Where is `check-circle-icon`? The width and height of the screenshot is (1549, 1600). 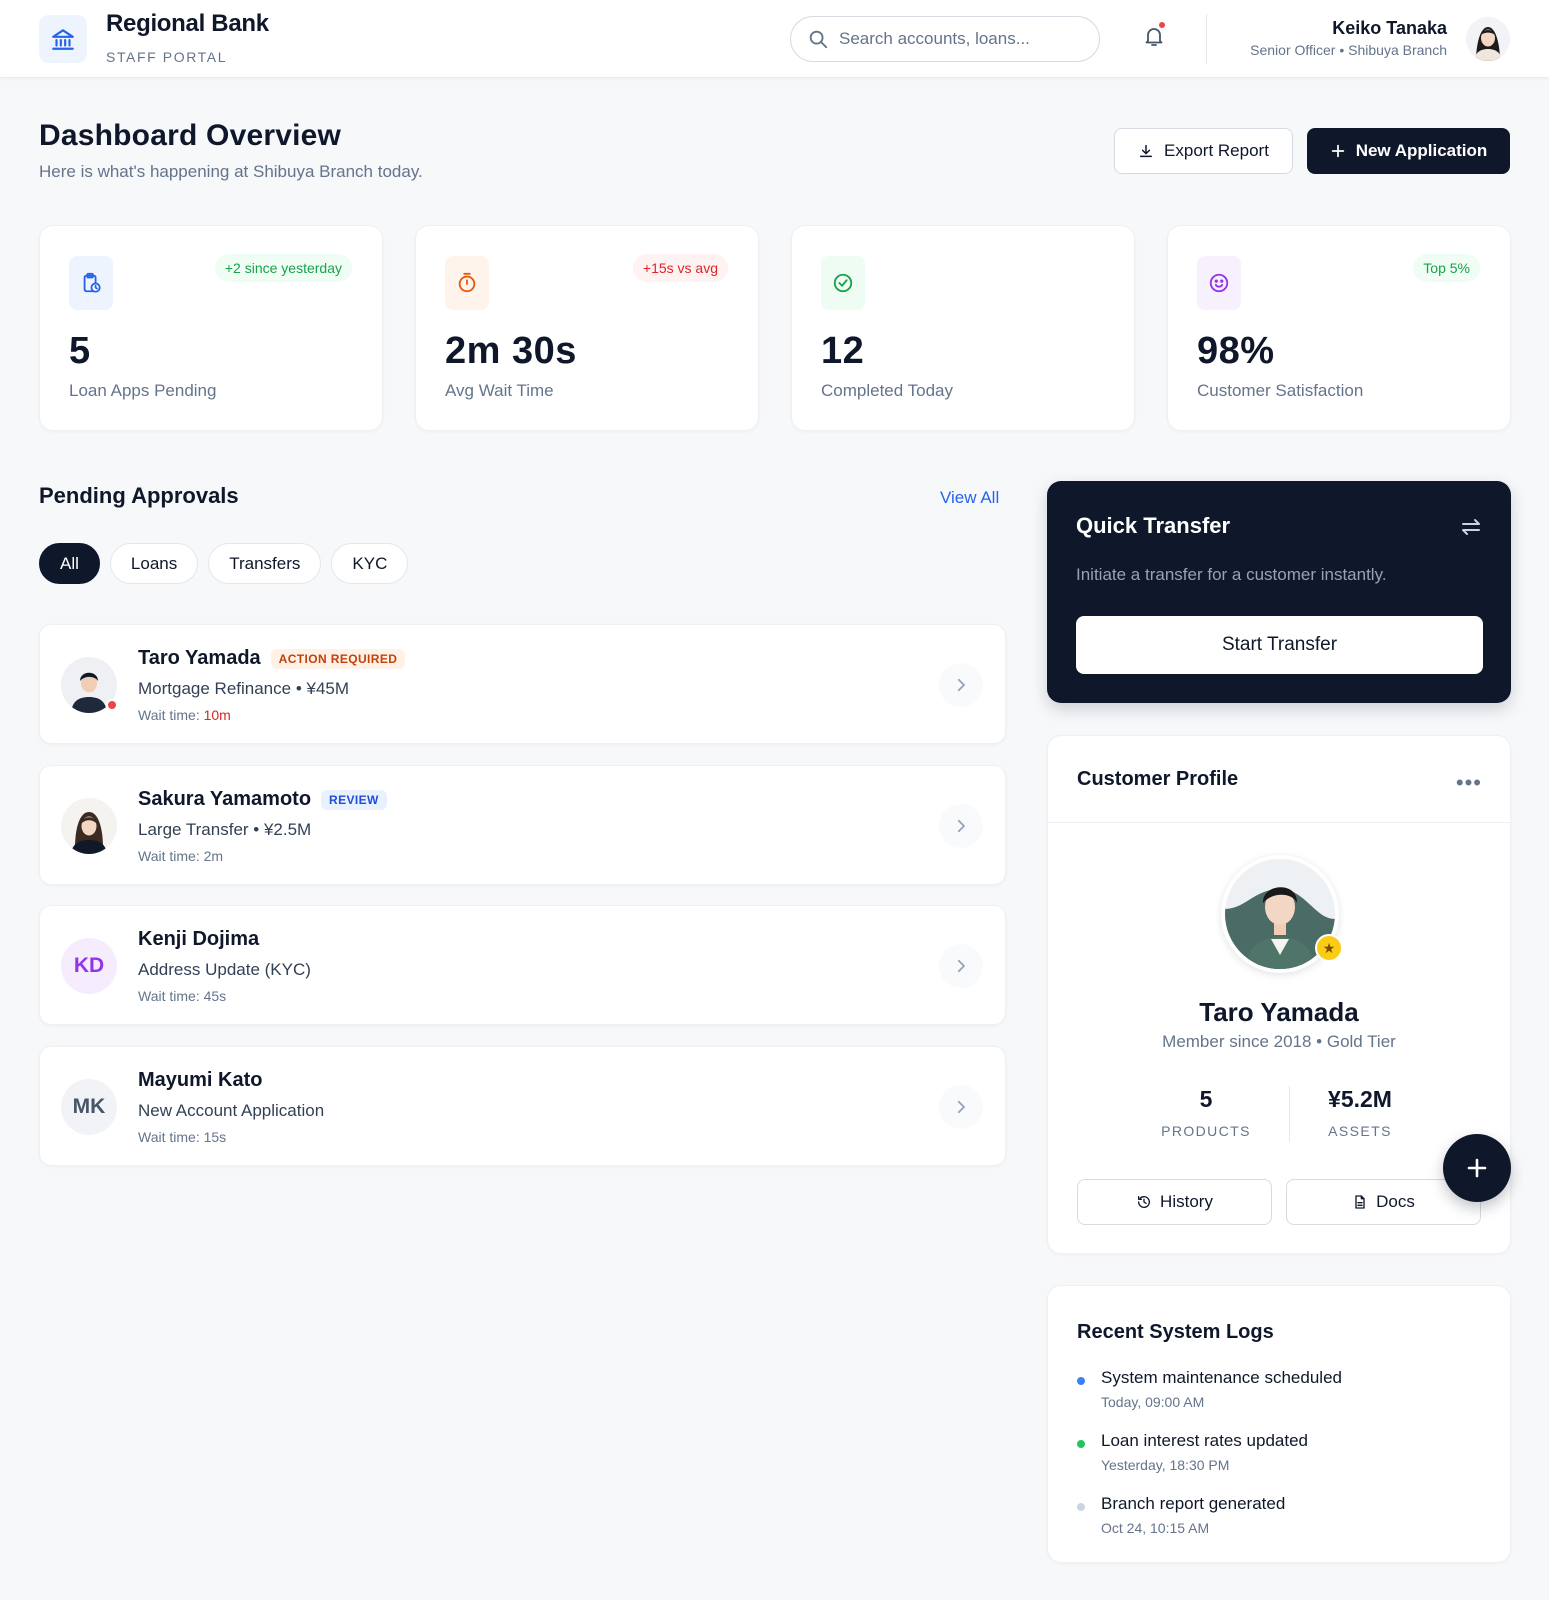 check-circle-icon is located at coordinates (843, 283).